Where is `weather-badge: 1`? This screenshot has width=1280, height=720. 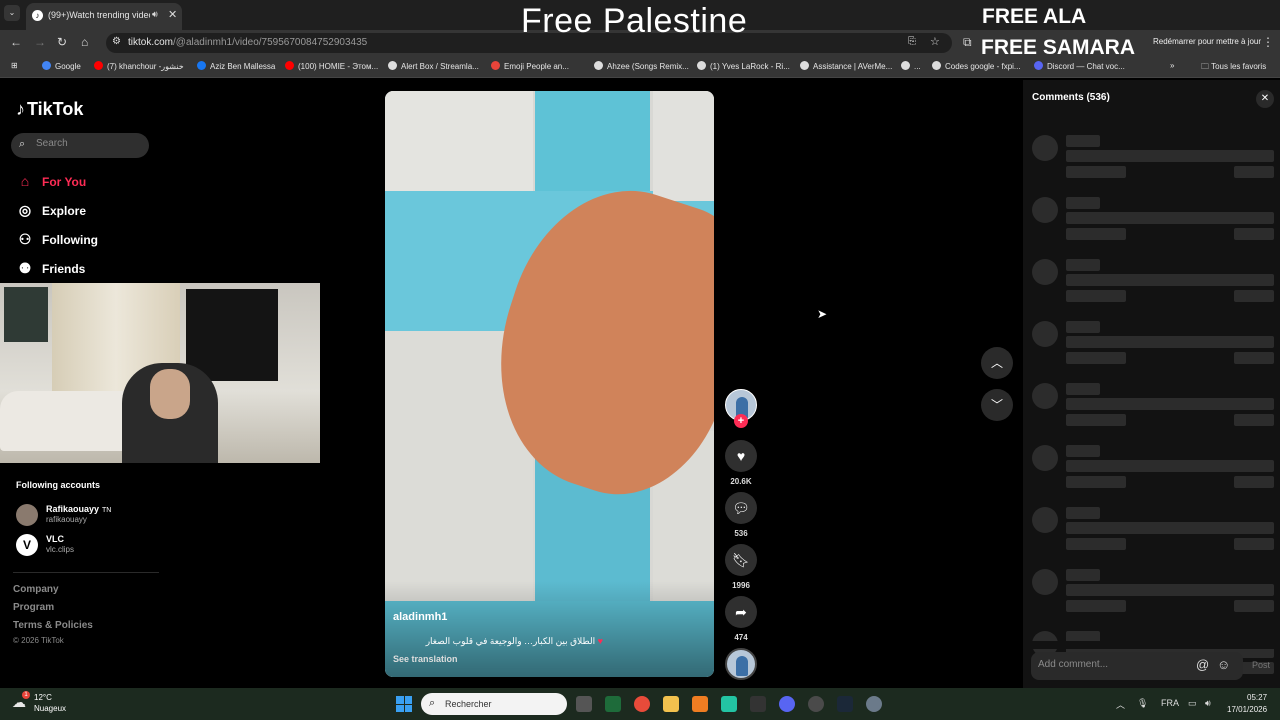
weather-badge: 1 is located at coordinates (26, 695).